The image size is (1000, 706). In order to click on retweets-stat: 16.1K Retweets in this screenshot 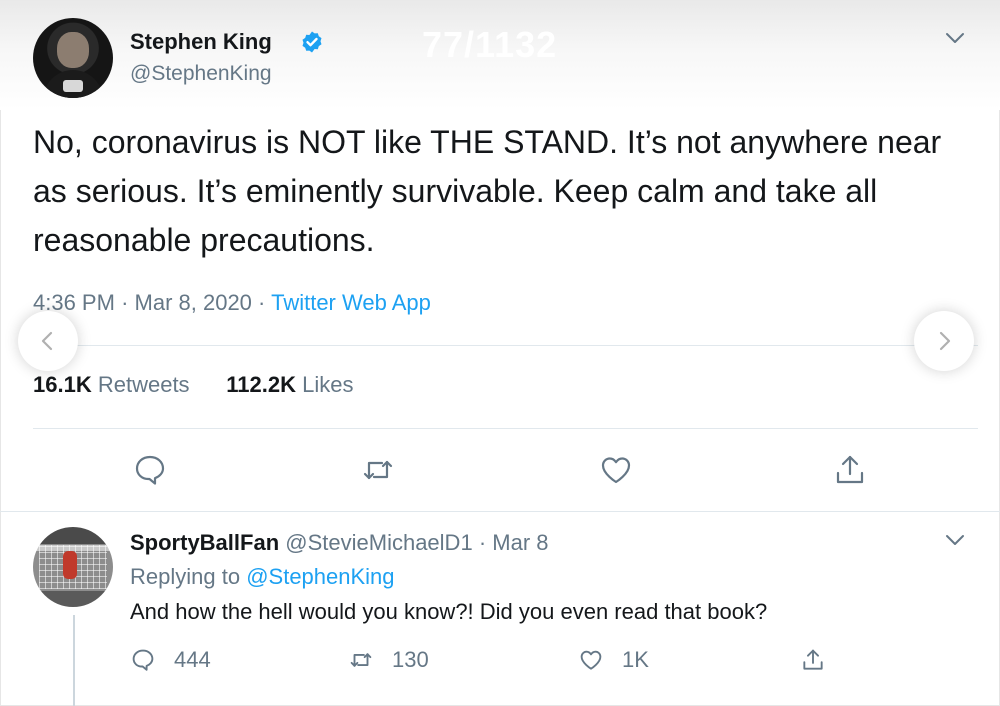, I will do `click(111, 384)`.